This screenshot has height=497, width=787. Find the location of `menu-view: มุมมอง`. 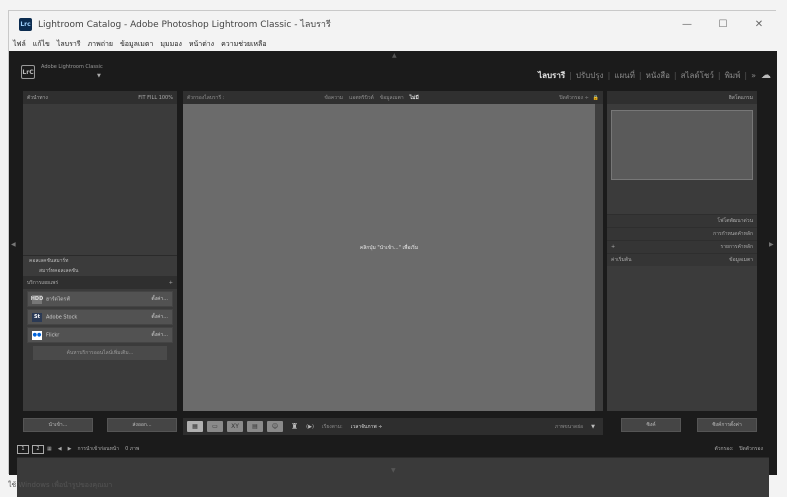

menu-view: มุมมอง is located at coordinates (170, 44).